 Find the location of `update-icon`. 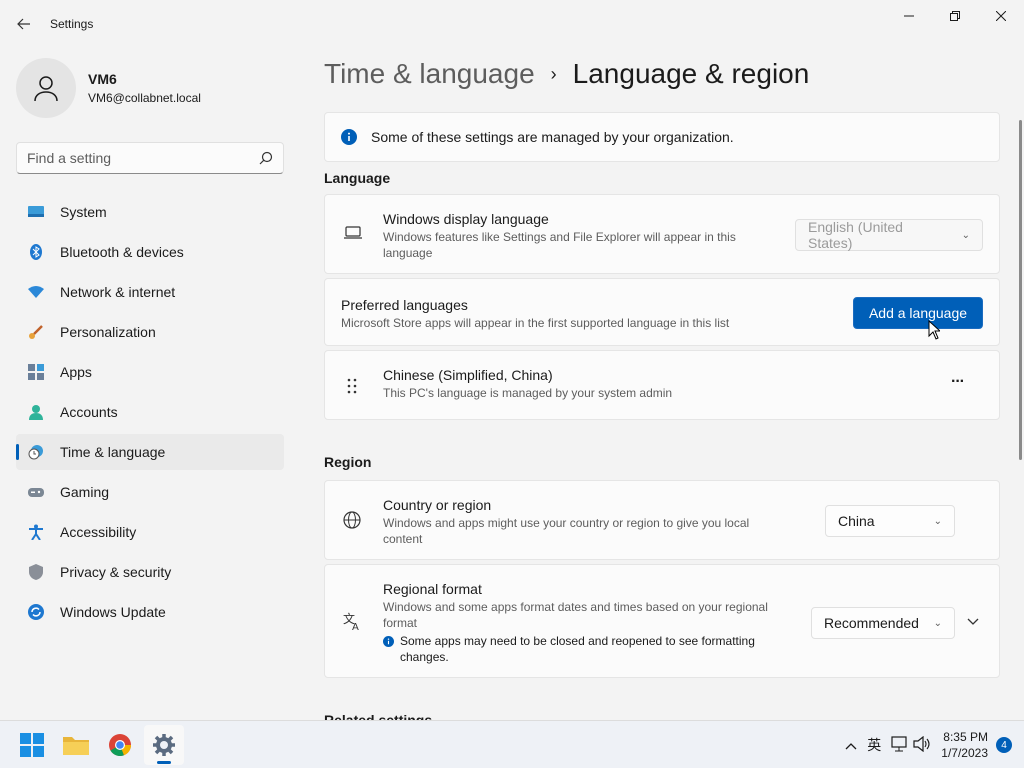

update-icon is located at coordinates (36, 612).